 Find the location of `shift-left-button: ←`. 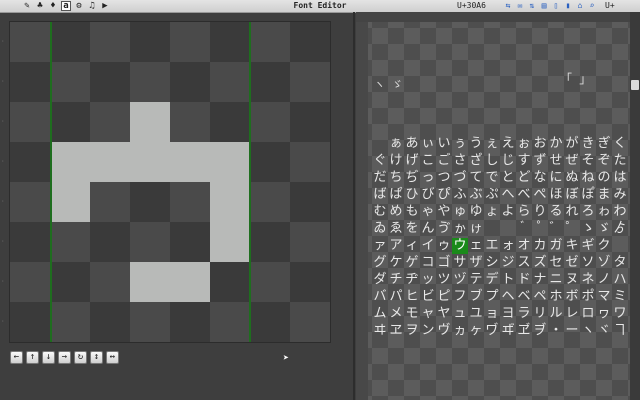

shift-left-button: ← is located at coordinates (16, 357).